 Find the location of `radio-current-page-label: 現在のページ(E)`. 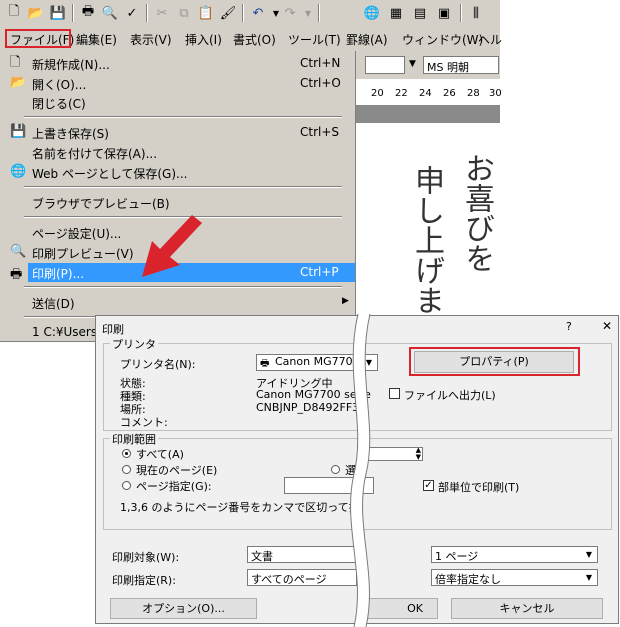

radio-current-page-label: 現在のページ(E) is located at coordinates (177, 470).